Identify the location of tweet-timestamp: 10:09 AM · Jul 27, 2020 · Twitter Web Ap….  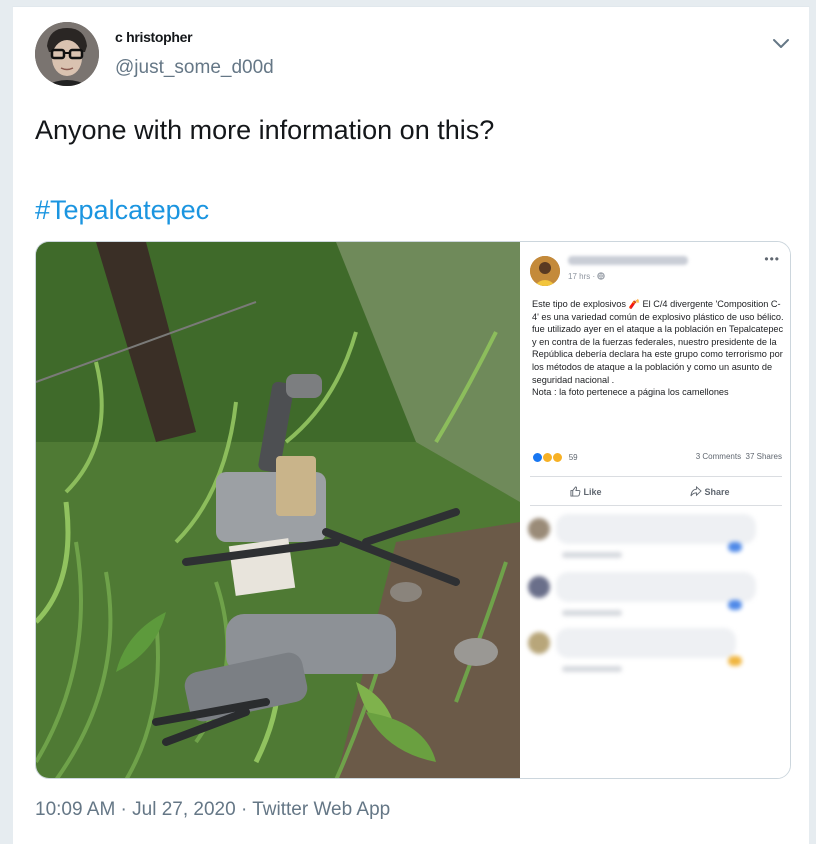
(212, 810).